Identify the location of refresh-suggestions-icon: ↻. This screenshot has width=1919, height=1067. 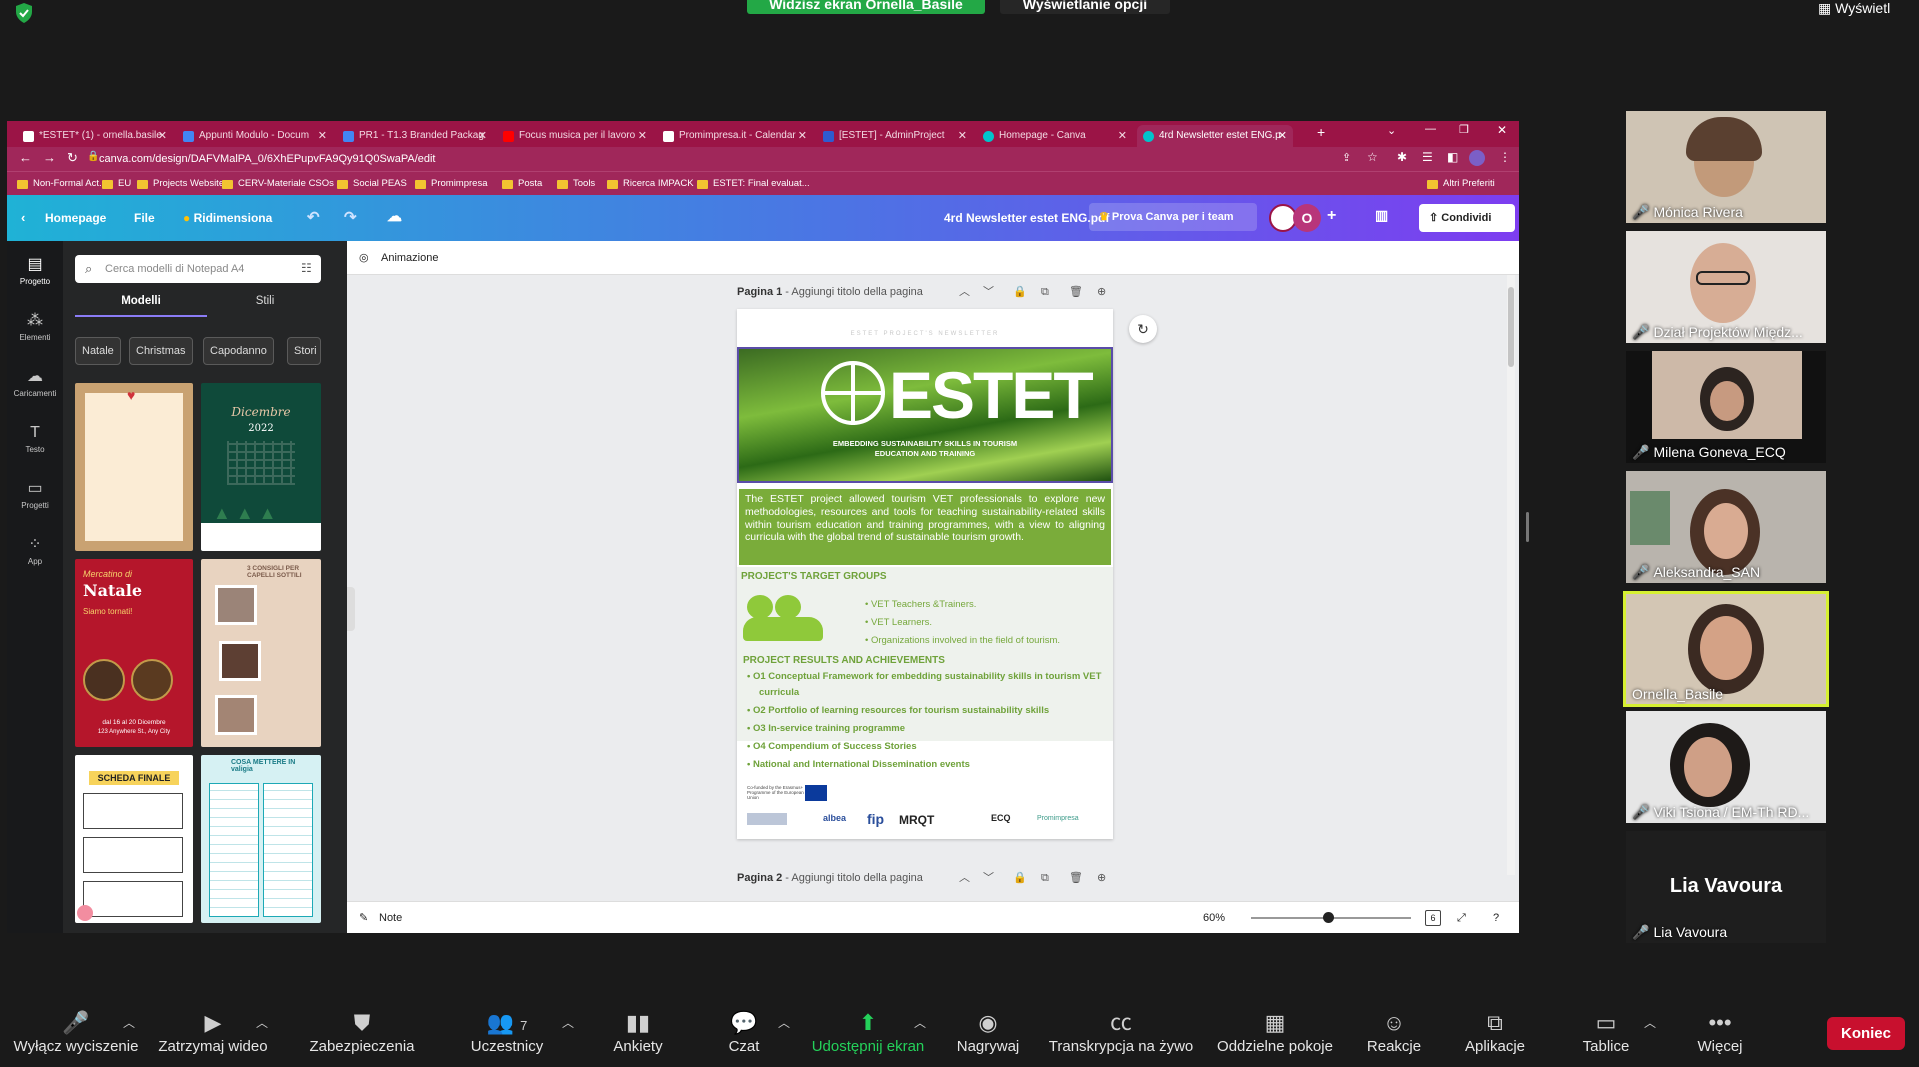
(1143, 329).